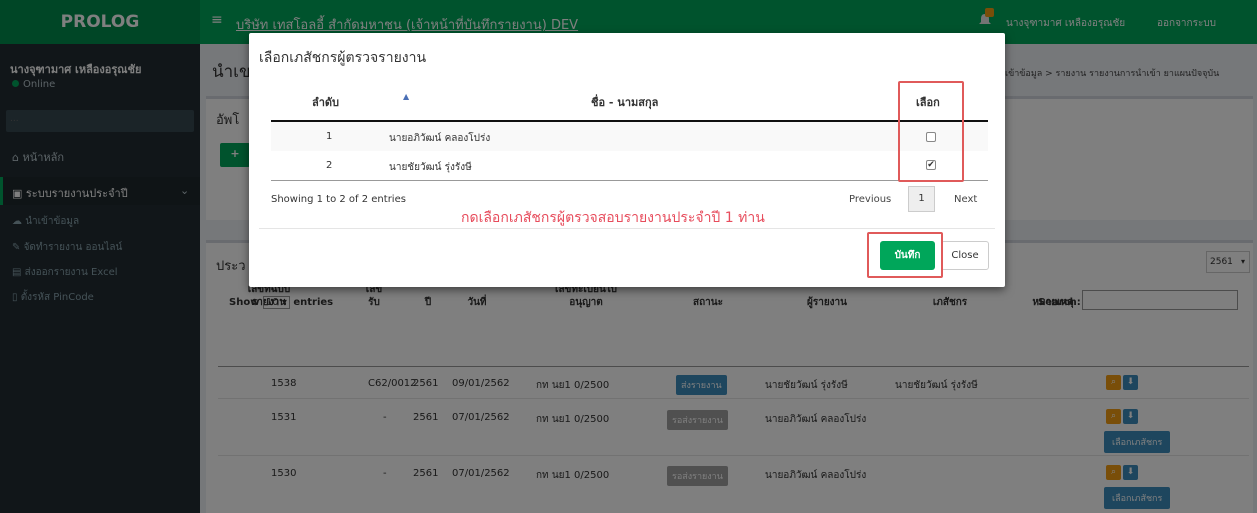  I want to click on modal-table-row: 1 นายอภิวัฒน์ คลองโปร่ง, so click(629, 136).